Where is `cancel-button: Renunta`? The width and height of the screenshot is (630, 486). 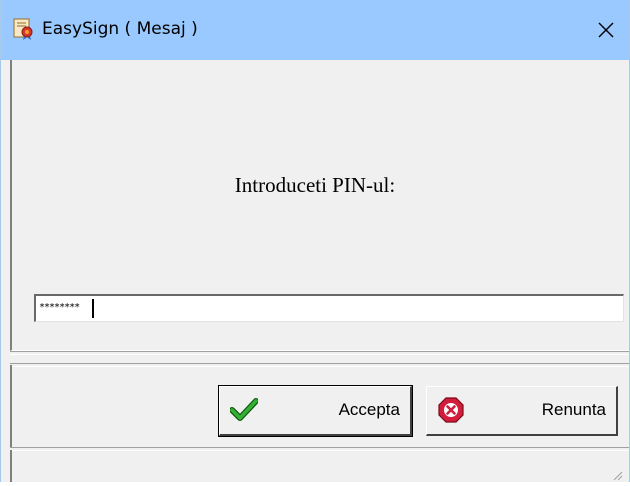
cancel-button: Renunta is located at coordinates (522, 411).